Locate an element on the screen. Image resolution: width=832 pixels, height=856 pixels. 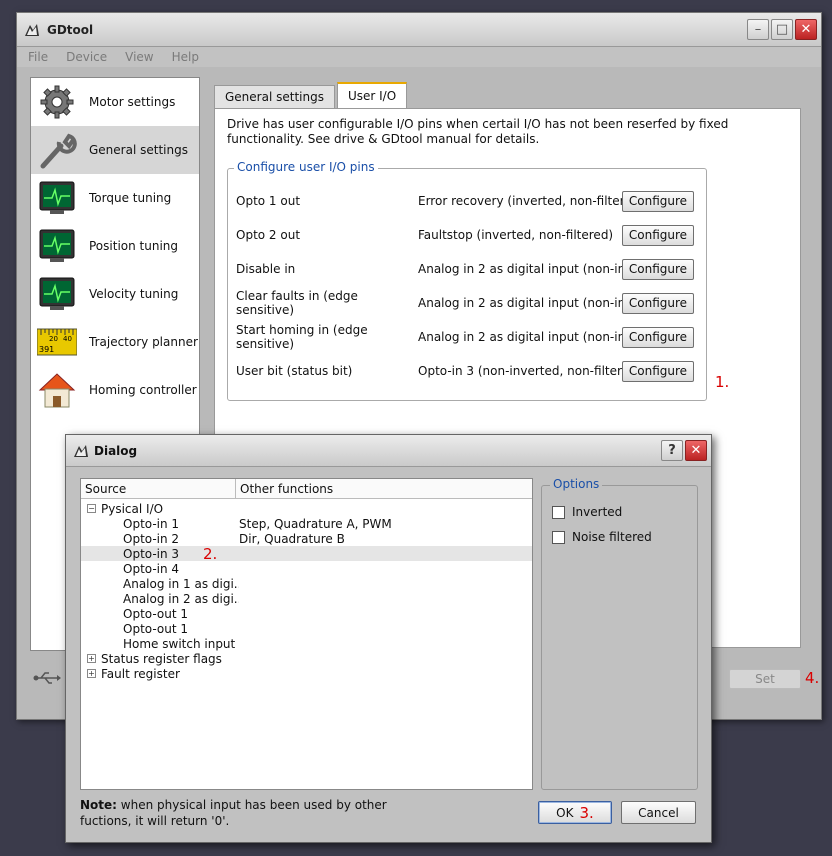
io-label: Clear faults in (edge sensitive) is located at coordinates (297, 303).